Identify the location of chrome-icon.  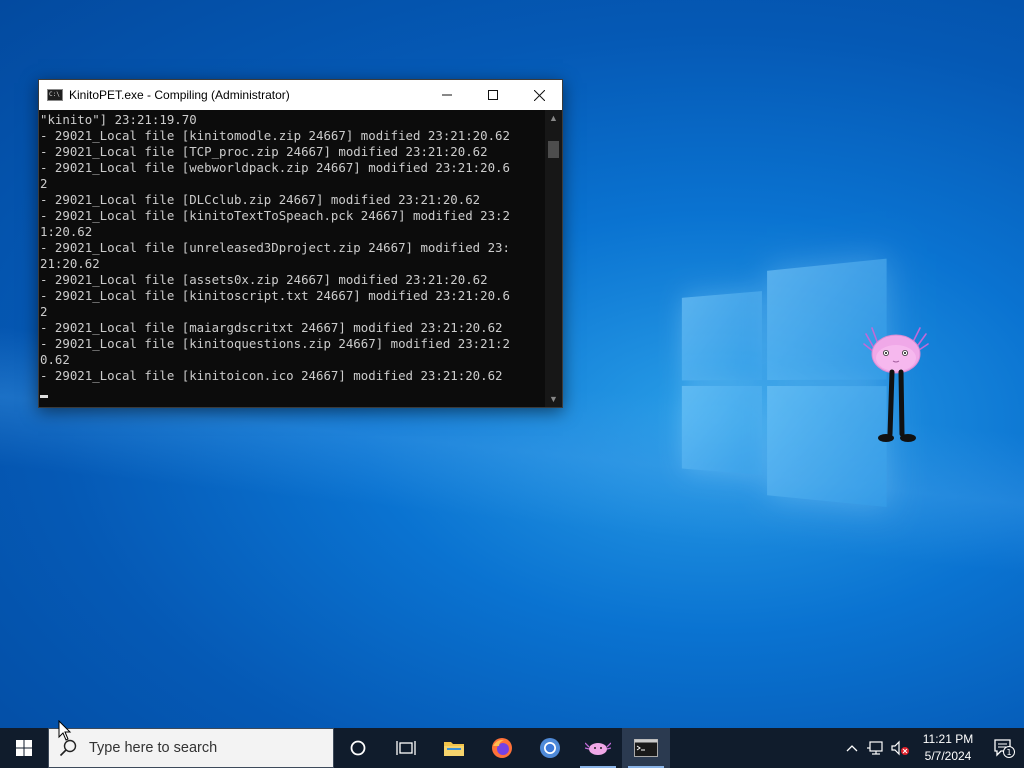
(550, 748).